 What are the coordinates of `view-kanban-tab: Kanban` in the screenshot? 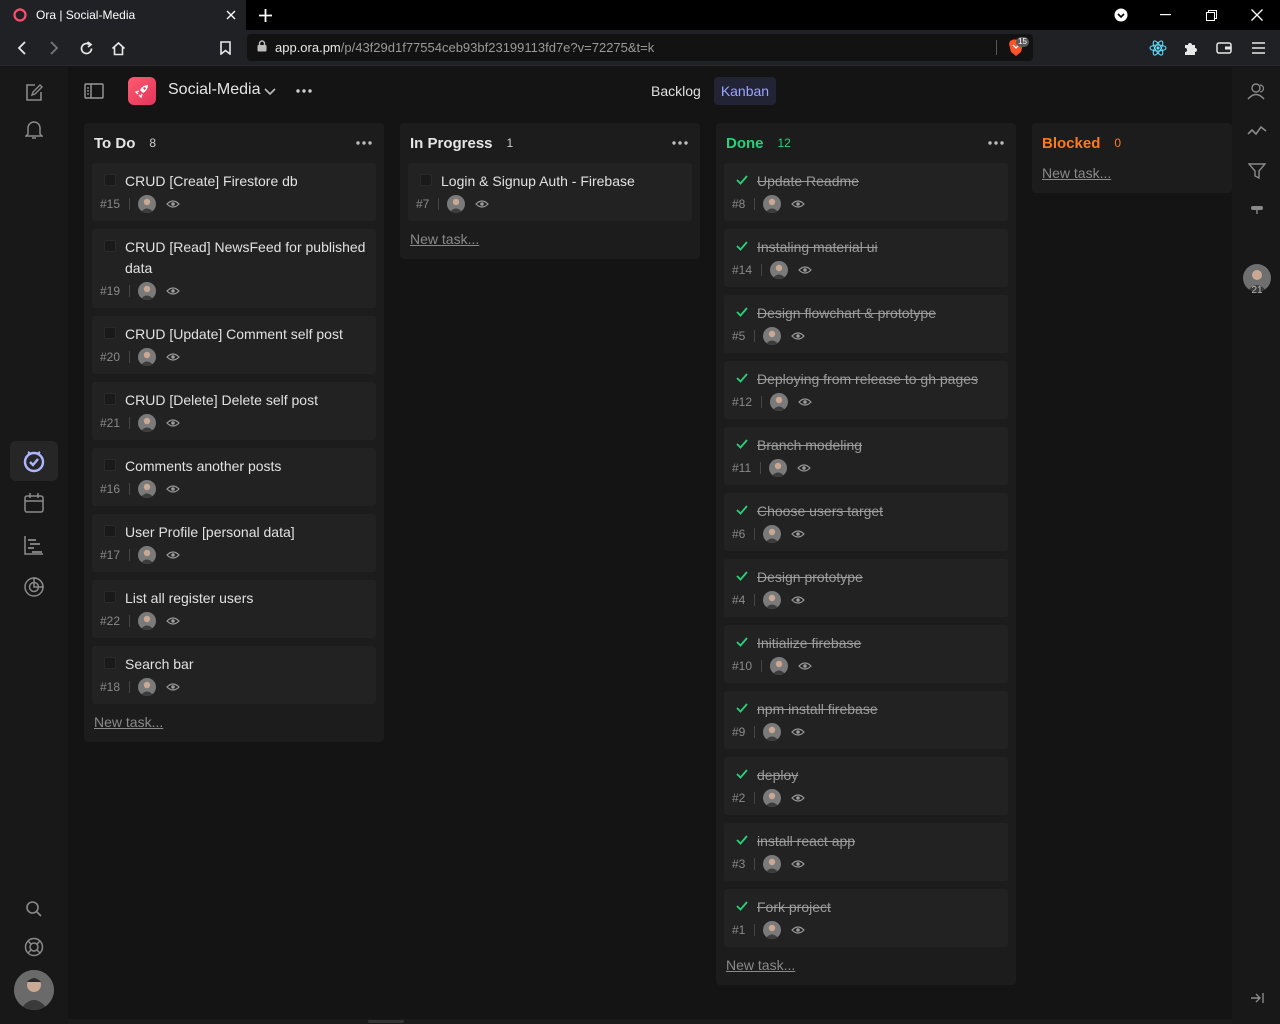 It's located at (745, 91).